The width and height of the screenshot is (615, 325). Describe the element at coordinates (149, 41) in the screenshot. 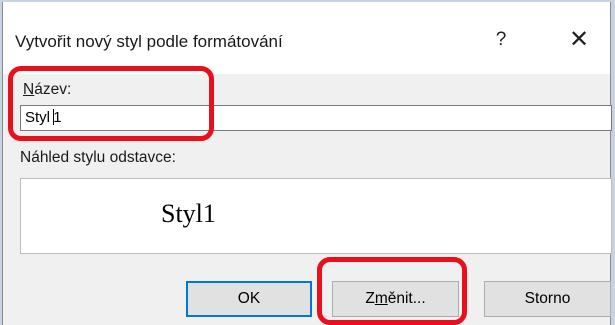

I see `dialog-title: Vytvořit nový styl podle formátování` at that location.